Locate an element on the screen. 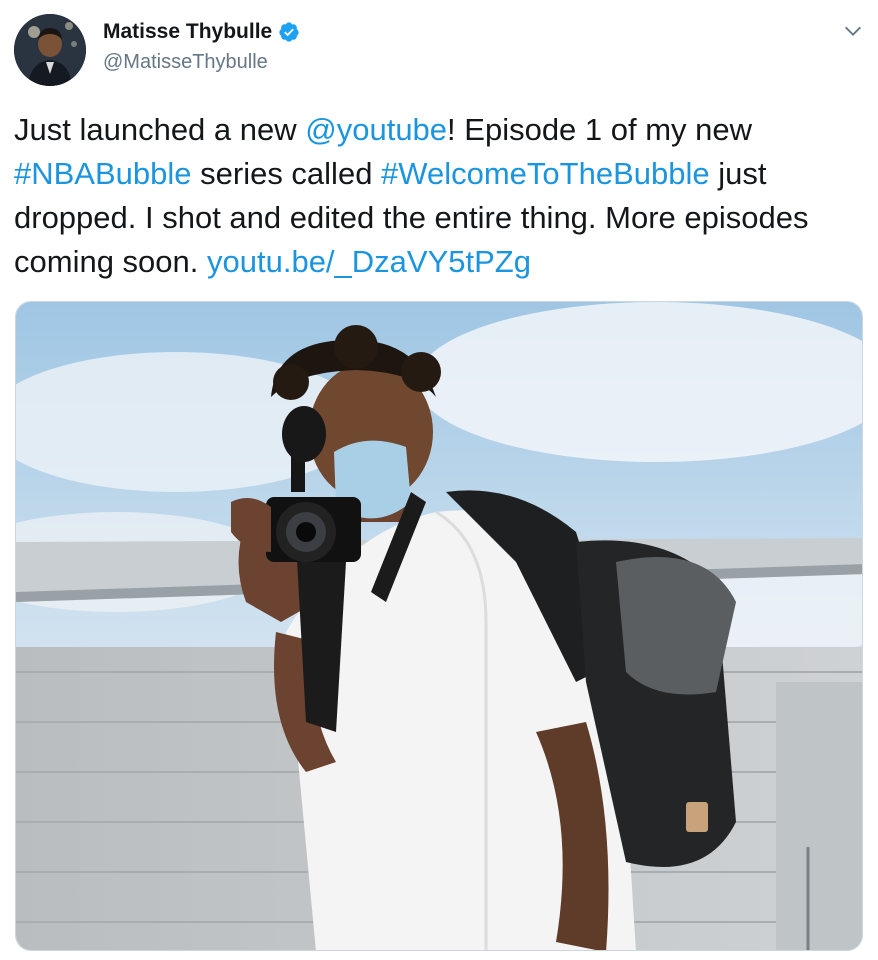 The height and width of the screenshot is (960, 878). verified-badge-icon is located at coordinates (289, 32).